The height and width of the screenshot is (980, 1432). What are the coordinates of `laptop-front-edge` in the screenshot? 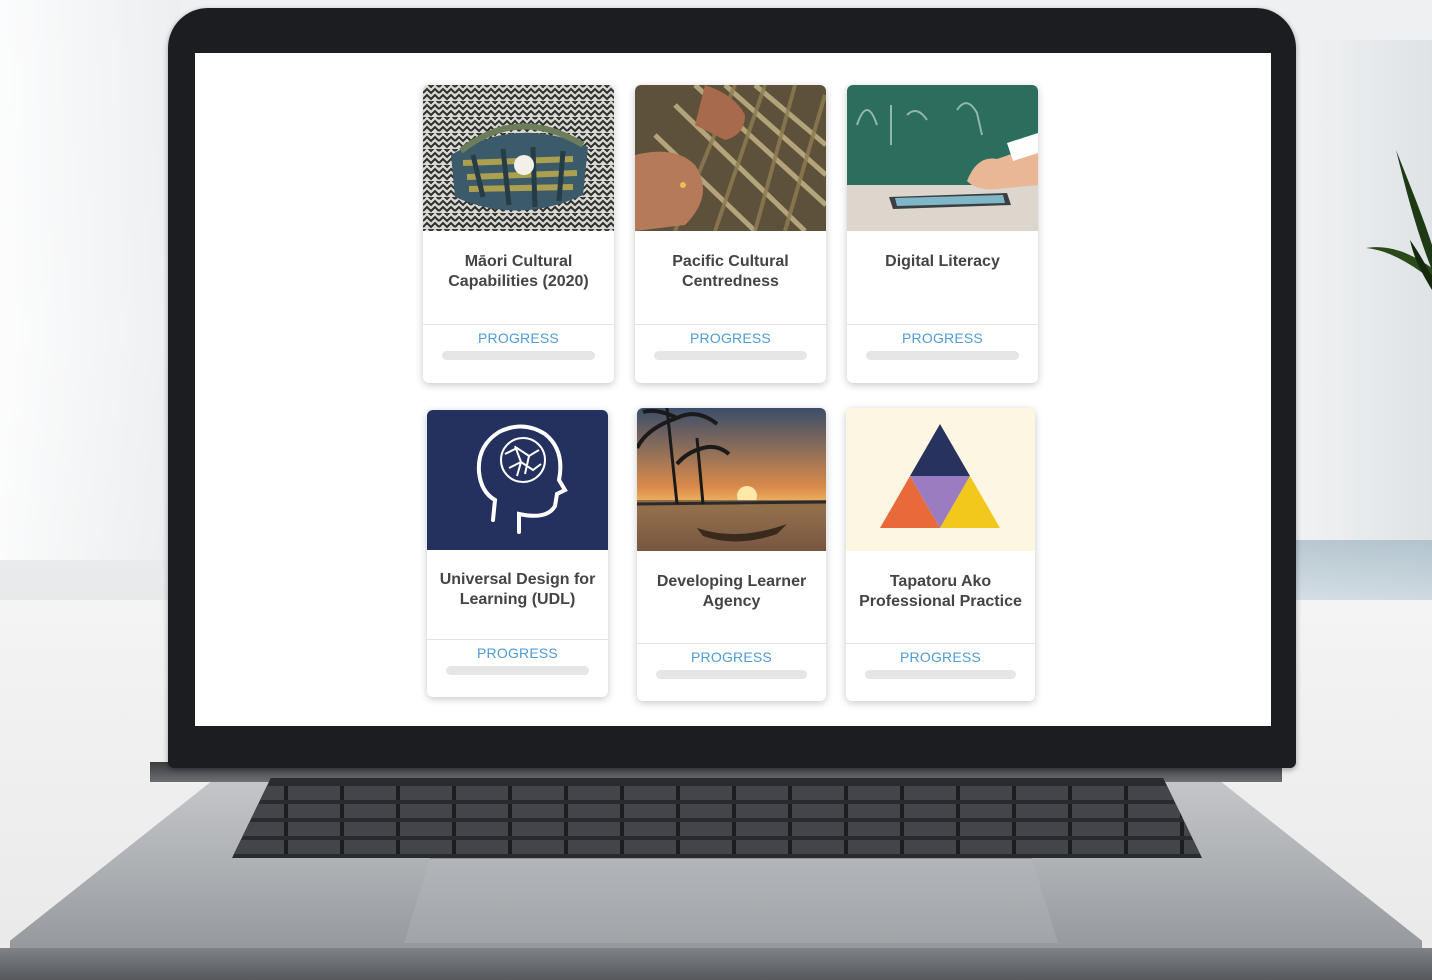 It's located at (716, 964).